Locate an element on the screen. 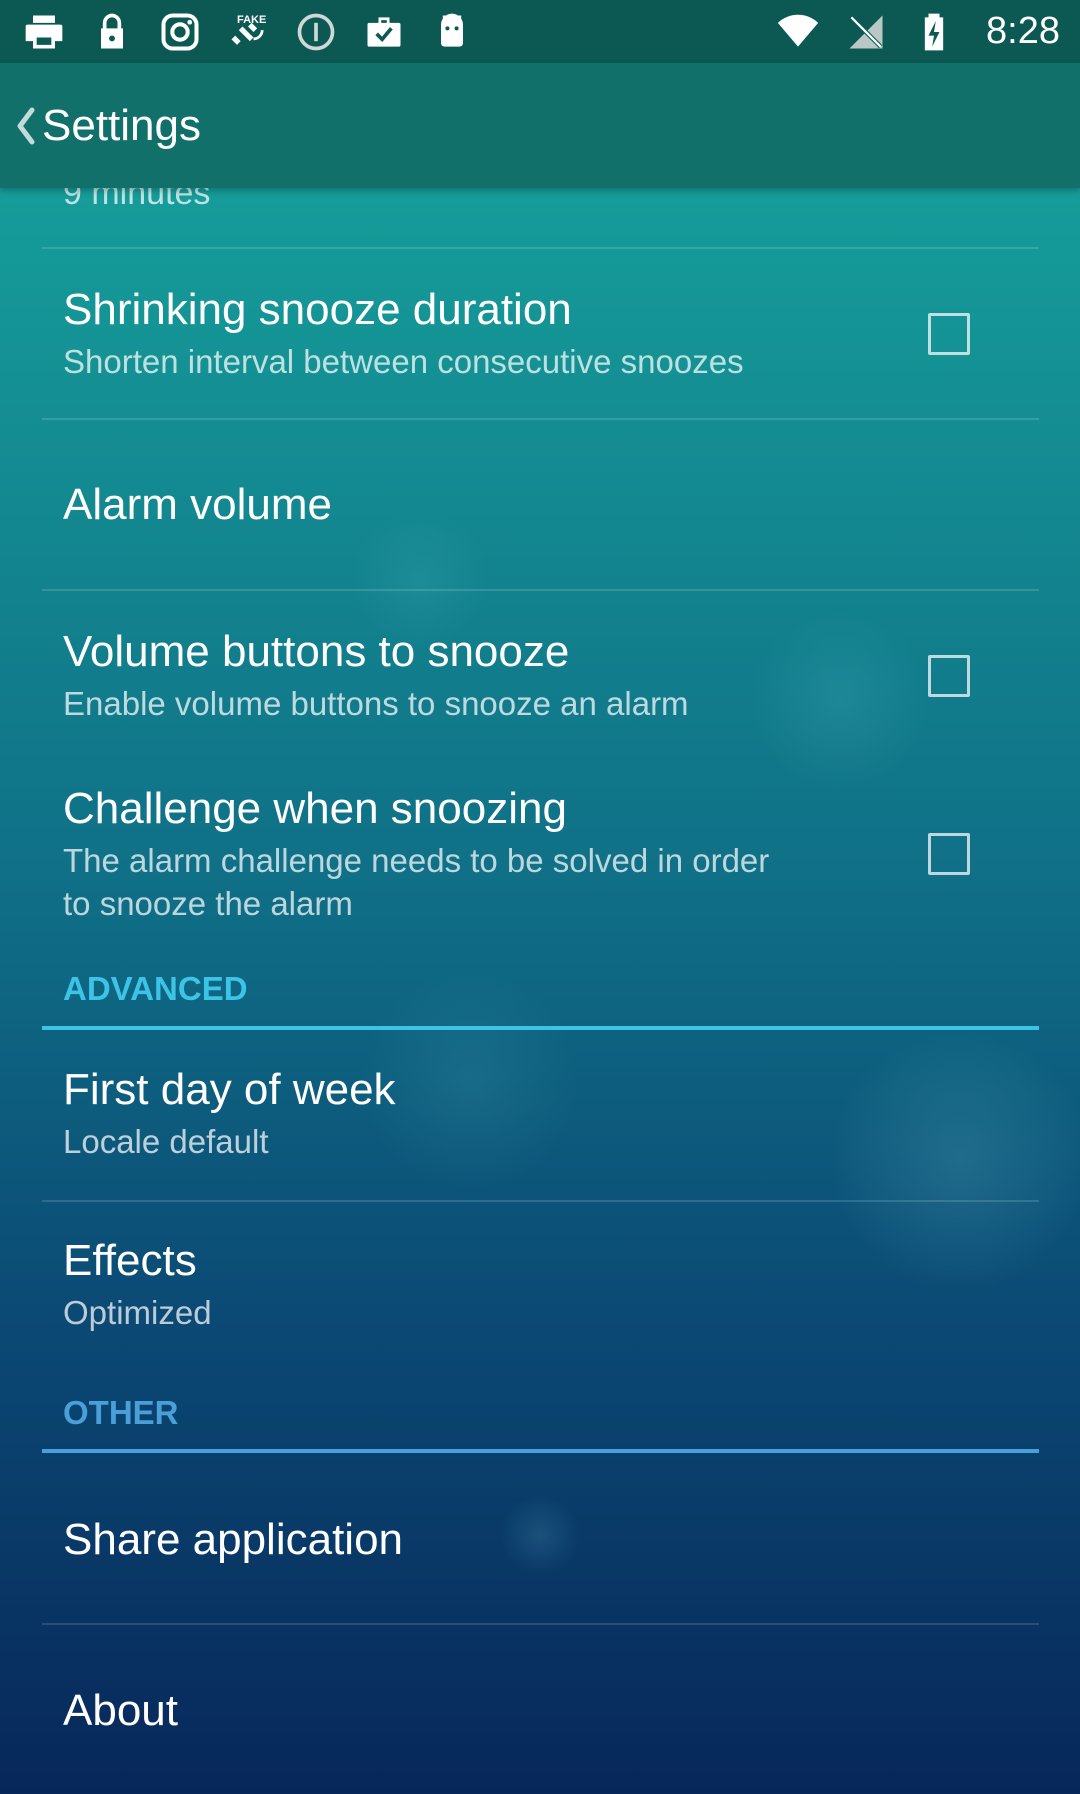  android-icon is located at coordinates (452, 32).